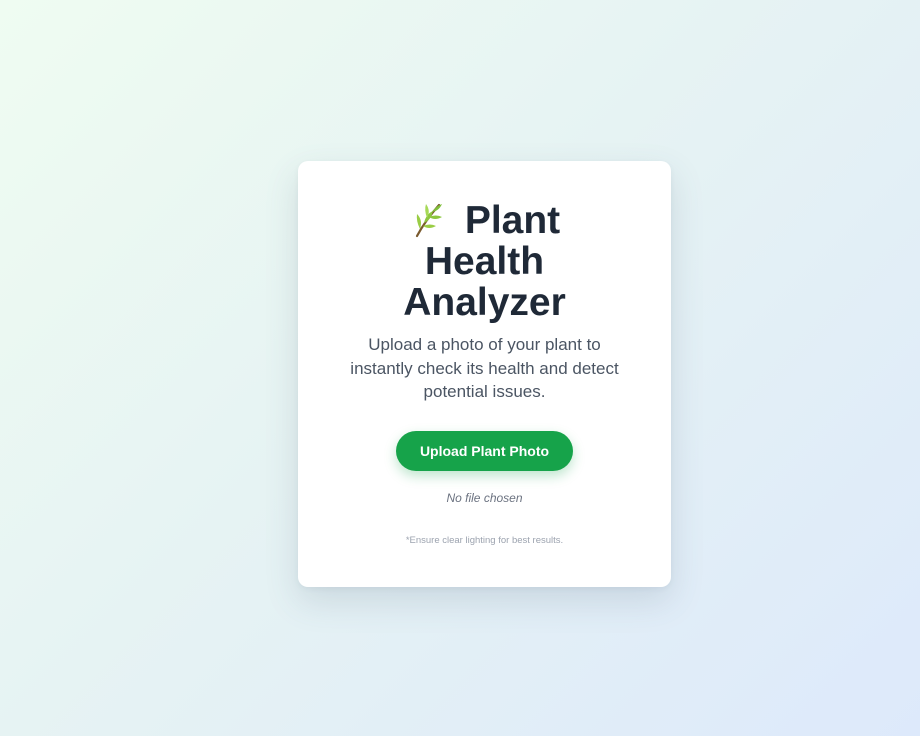  I want to click on upload-plant-photo-button: Upload Plant Photo, so click(484, 451).